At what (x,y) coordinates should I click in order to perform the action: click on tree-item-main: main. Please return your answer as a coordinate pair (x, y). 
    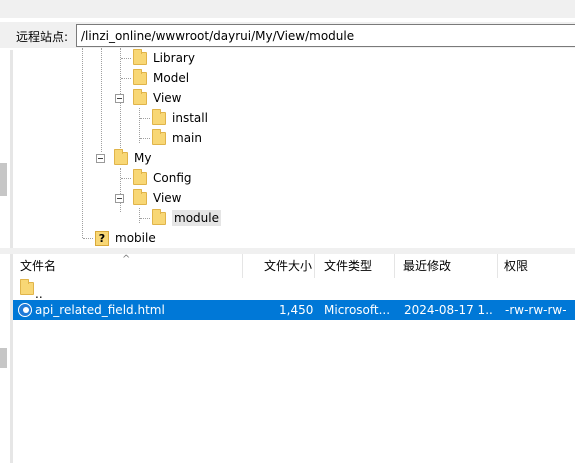
    Looking at the image, I should click on (177, 138).